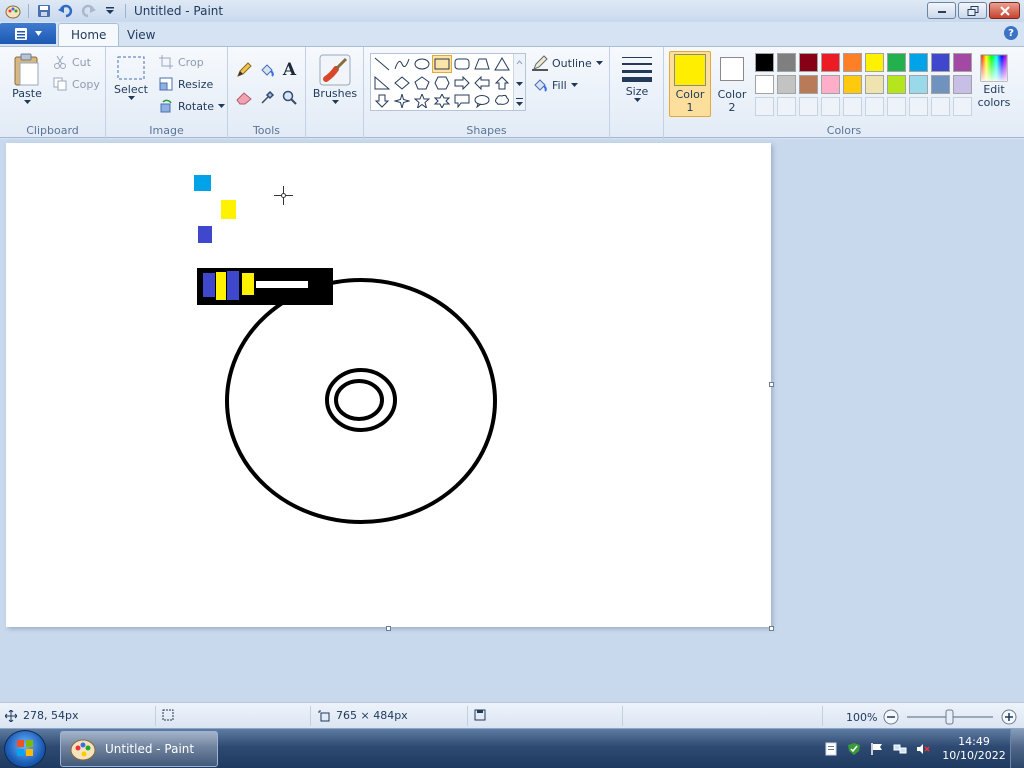 The height and width of the screenshot is (768, 1024). What do you see at coordinates (131, 77) in the screenshot?
I see `select-button: Select` at bounding box center [131, 77].